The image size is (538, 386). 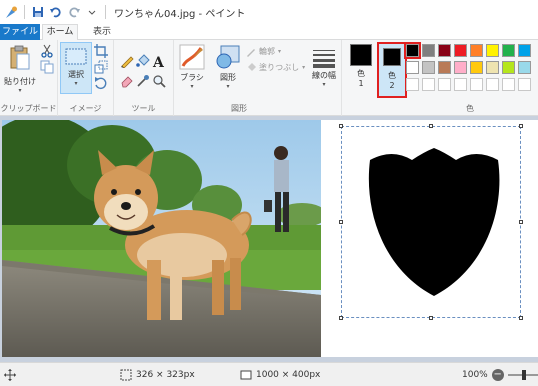 What do you see at coordinates (143, 108) in the screenshot?
I see `tools-group-label: ツール` at bounding box center [143, 108].